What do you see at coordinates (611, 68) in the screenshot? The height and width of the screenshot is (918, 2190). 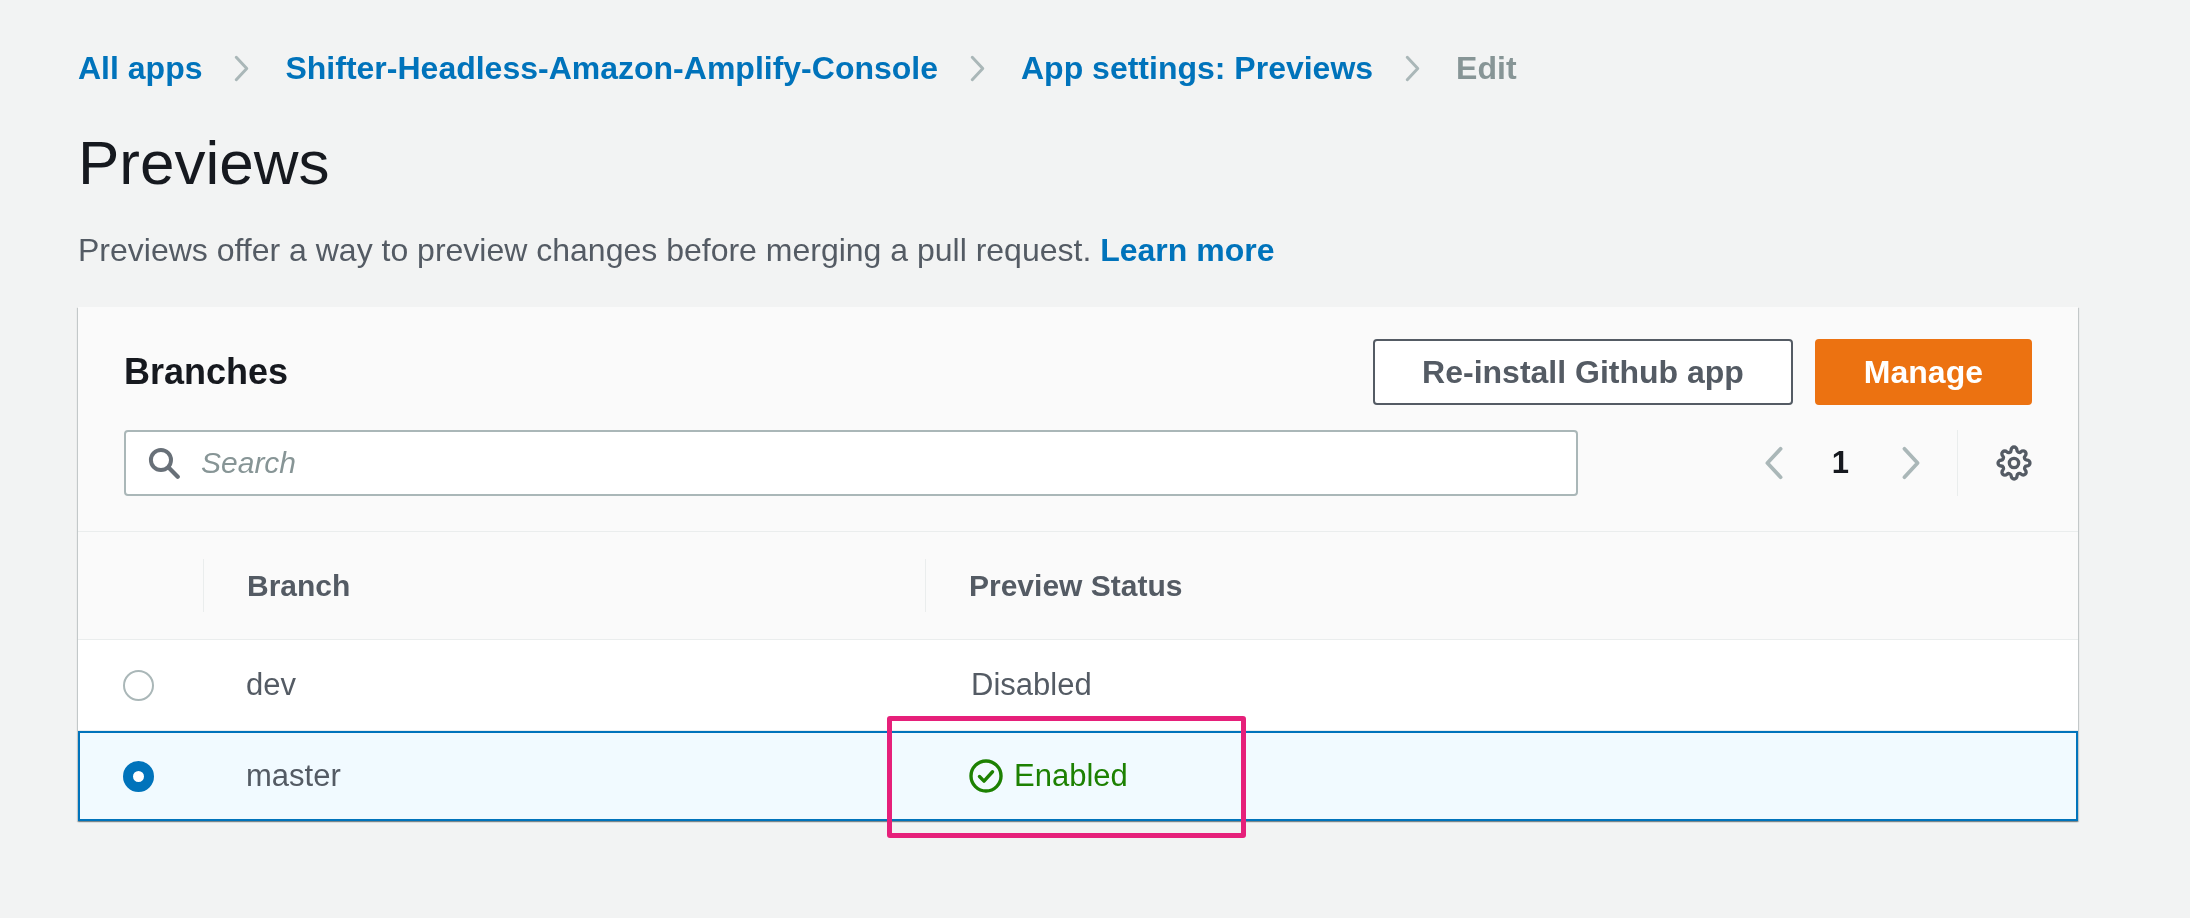 I see `breadcrumb-link: Shifter-Headless-Amazon-Amplify-Console` at bounding box center [611, 68].